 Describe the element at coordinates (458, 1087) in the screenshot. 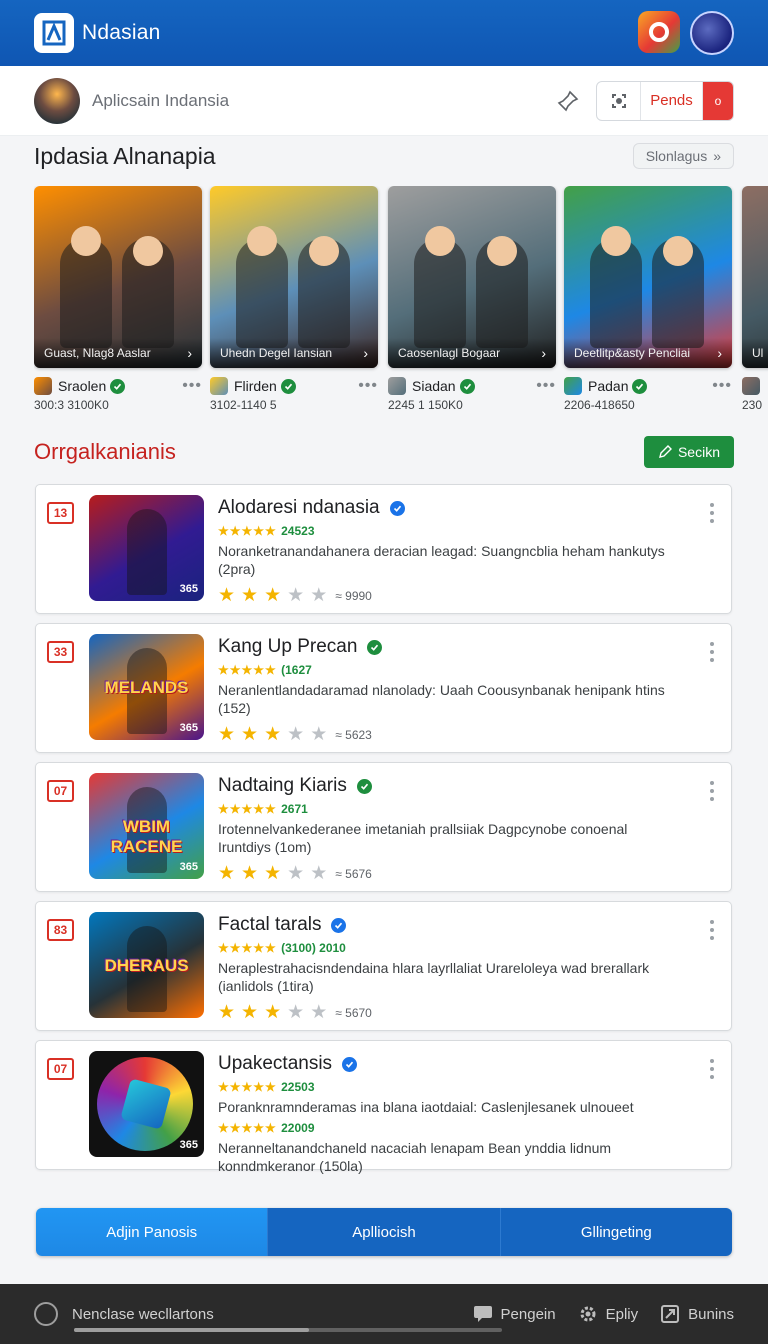

I see `star-rating-summary: ★★★★★ 22503` at that location.